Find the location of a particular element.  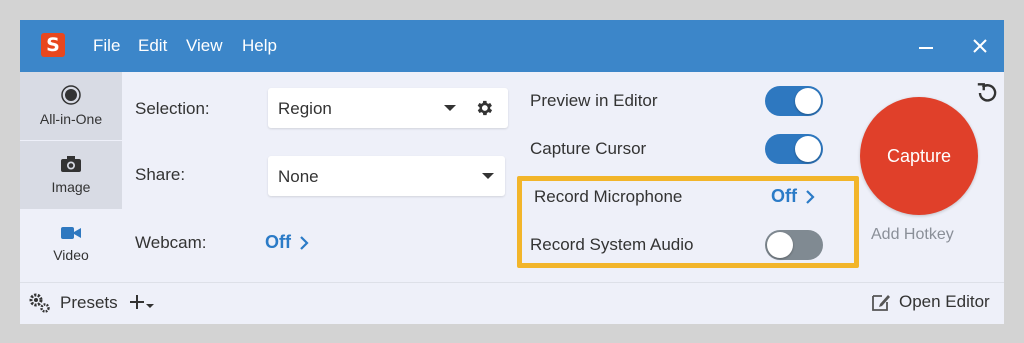

capture-cursor-toggle is located at coordinates (794, 149).